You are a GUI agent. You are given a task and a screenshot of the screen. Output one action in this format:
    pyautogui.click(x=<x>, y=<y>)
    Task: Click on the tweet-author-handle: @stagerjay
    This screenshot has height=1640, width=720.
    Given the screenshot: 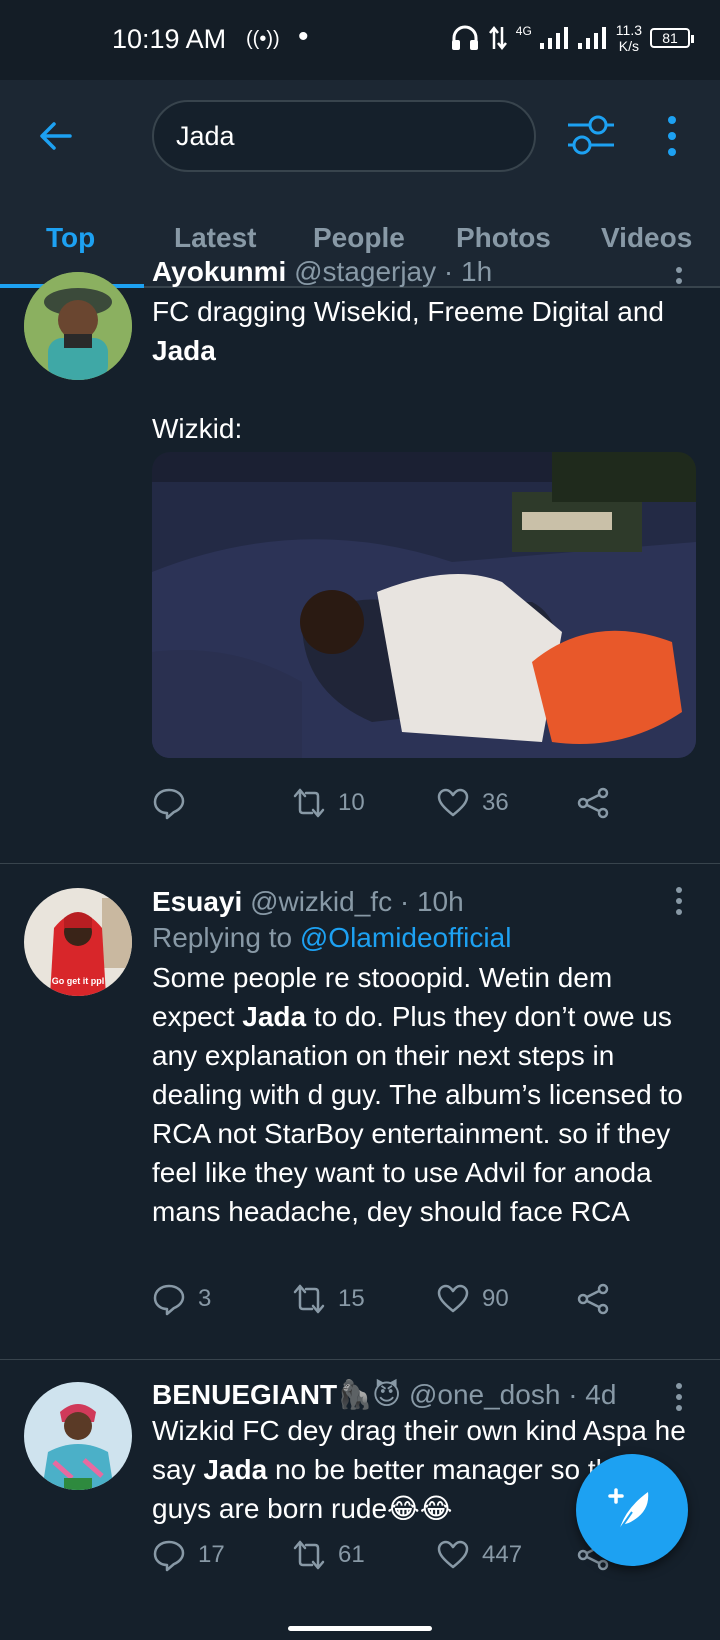 What is the action you would take?
    pyautogui.click(x=365, y=271)
    